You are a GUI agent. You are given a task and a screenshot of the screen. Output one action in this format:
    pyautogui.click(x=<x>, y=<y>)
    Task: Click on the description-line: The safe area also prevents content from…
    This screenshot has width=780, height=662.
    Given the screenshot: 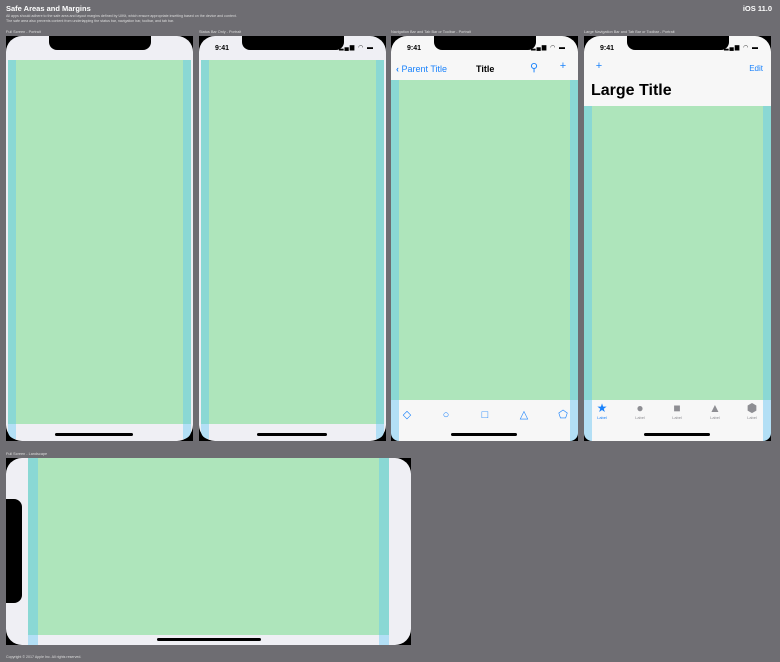 What is the action you would take?
    pyautogui.click(x=90, y=21)
    